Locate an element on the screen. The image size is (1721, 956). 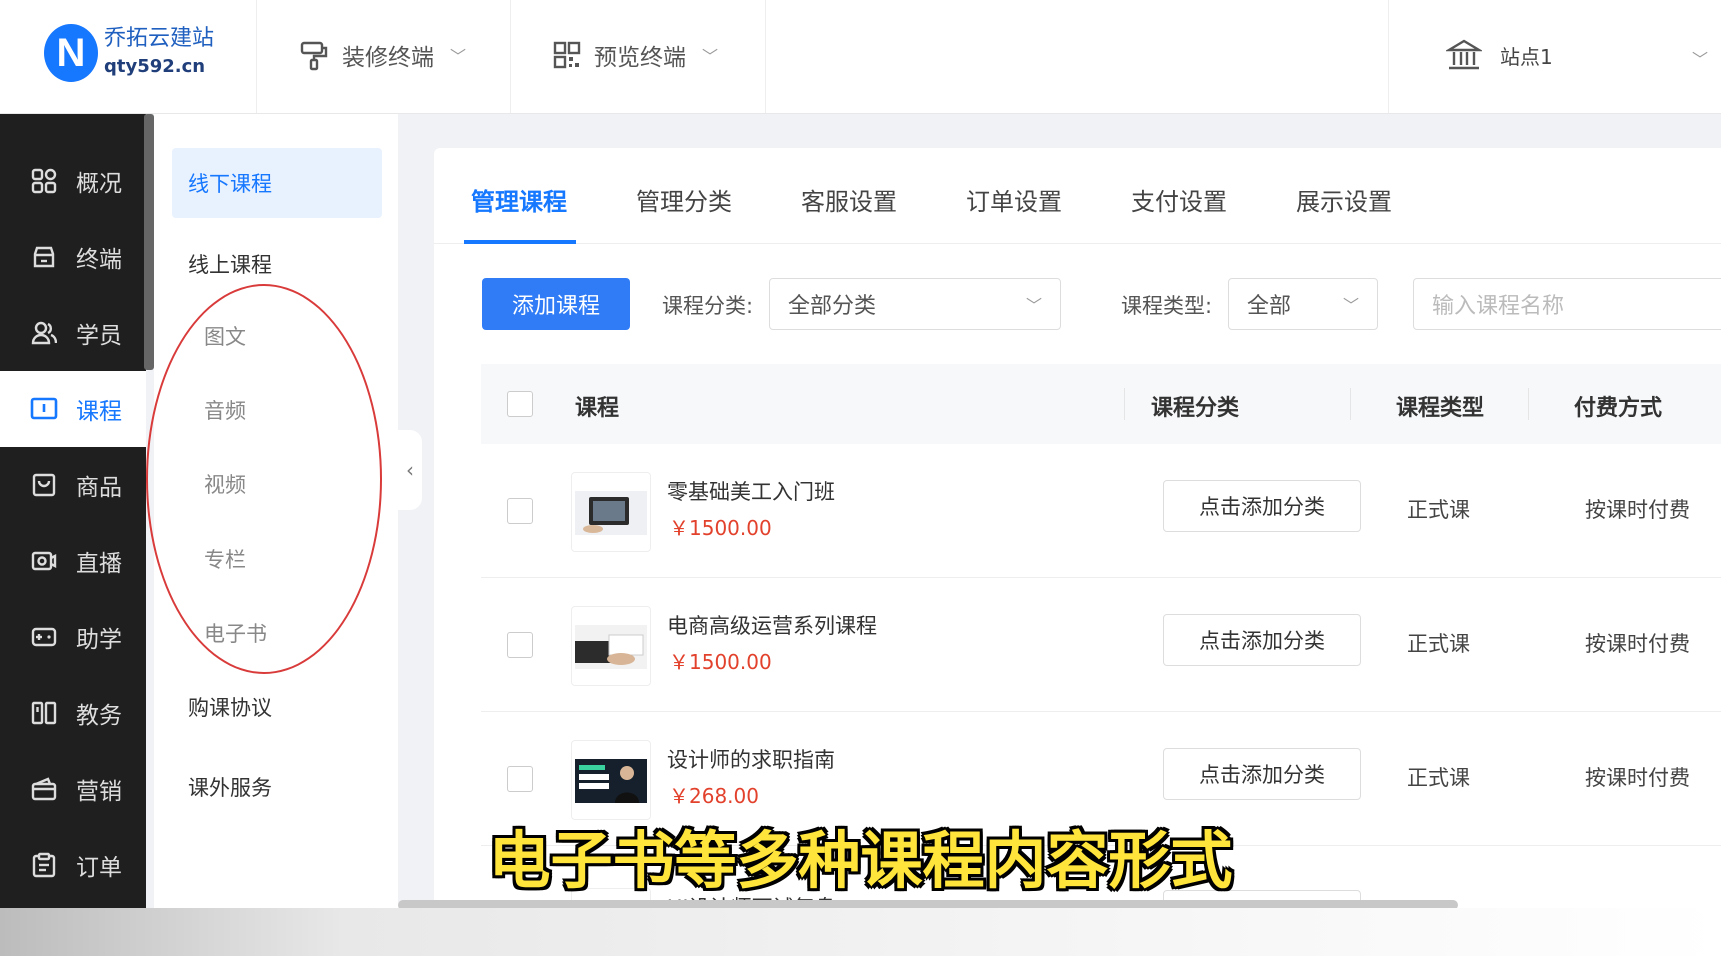
add-course-button: 添加课程 is located at coordinates (556, 304).